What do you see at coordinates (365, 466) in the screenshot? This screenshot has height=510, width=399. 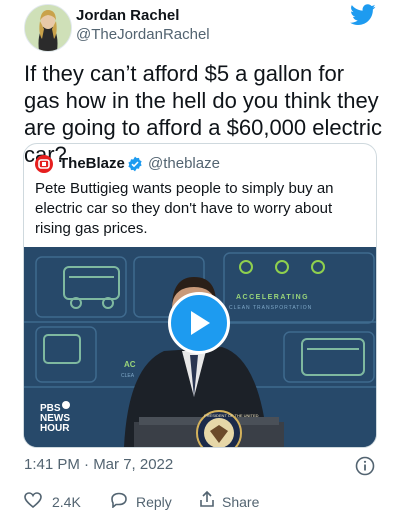 I see `info-icon` at bounding box center [365, 466].